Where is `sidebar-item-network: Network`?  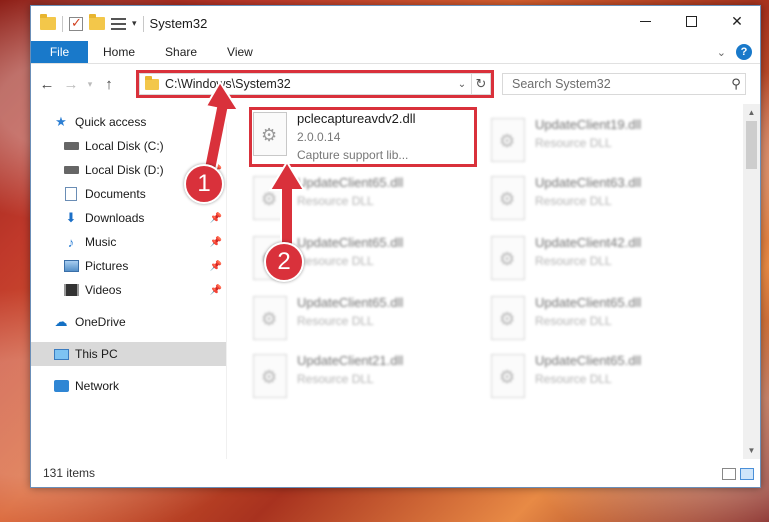
sidebar-item-network: Network is located at coordinates (128, 386).